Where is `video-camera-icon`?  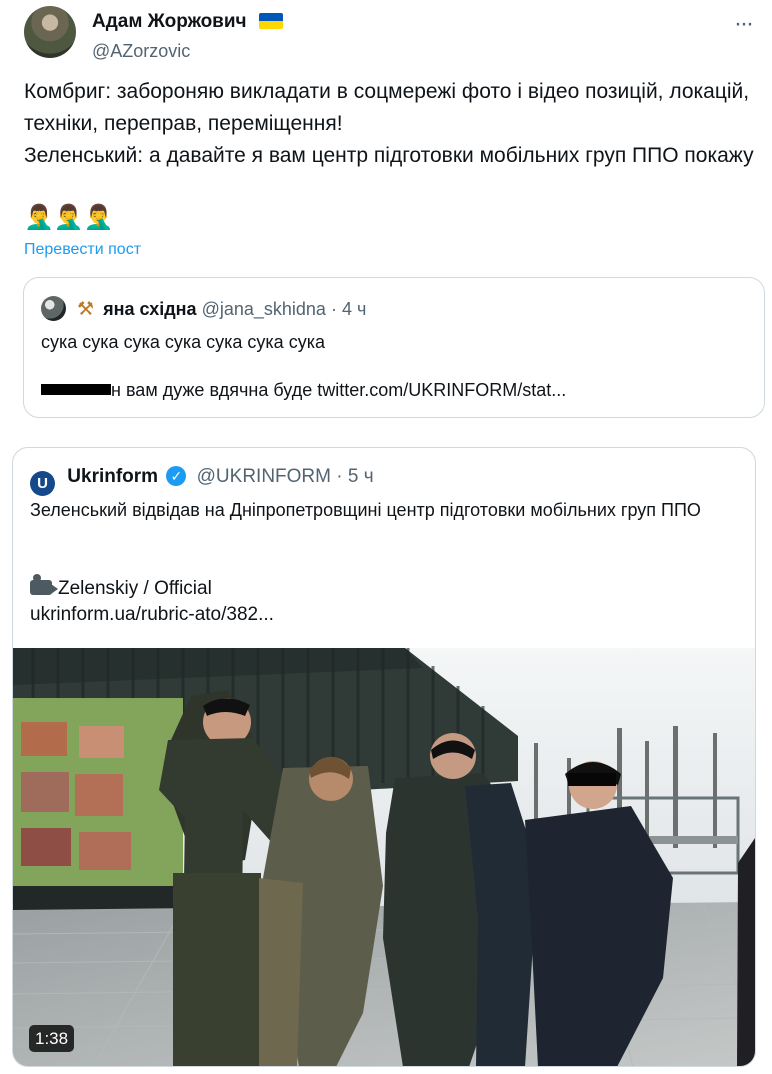 video-camera-icon is located at coordinates (44, 584).